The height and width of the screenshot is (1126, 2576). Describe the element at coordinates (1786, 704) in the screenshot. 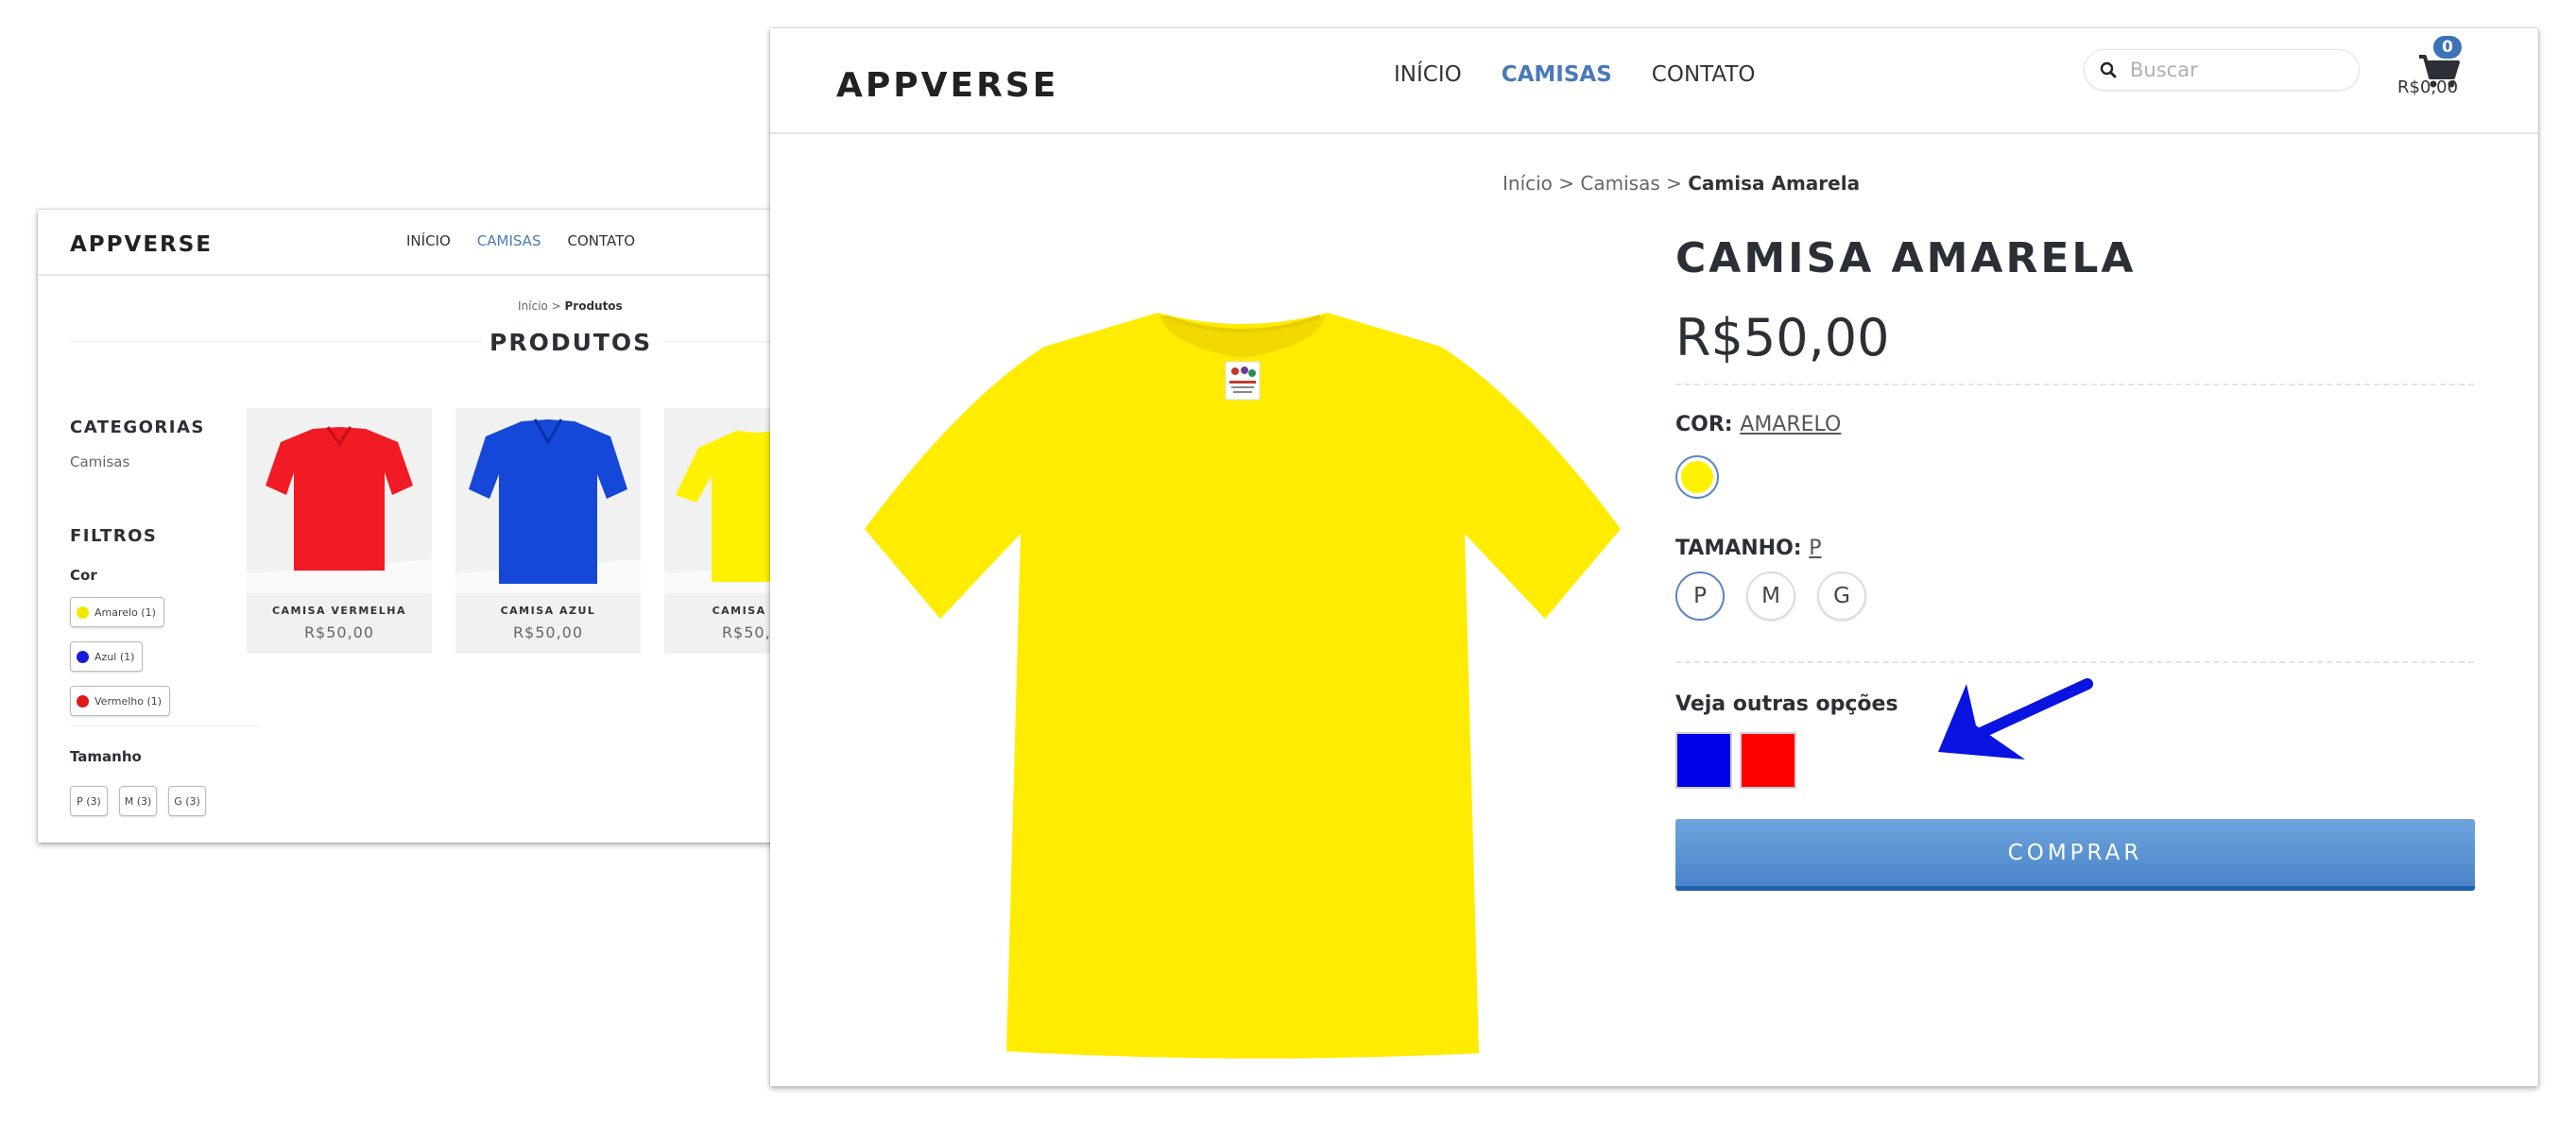

I see `other-options-title: Veja outras opções` at that location.